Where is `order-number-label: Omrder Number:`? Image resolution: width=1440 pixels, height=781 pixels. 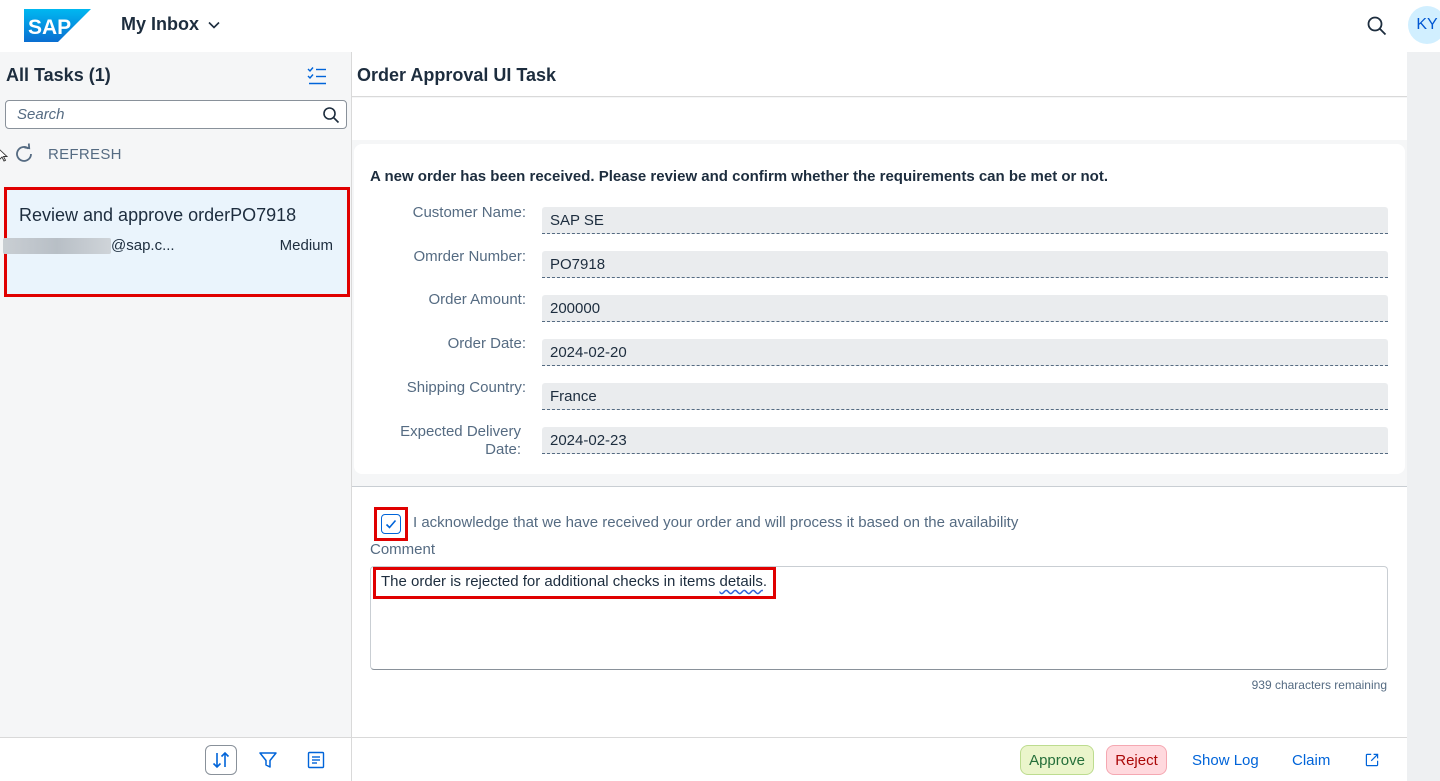
order-number-label: Omrder Number: is located at coordinates (469, 256).